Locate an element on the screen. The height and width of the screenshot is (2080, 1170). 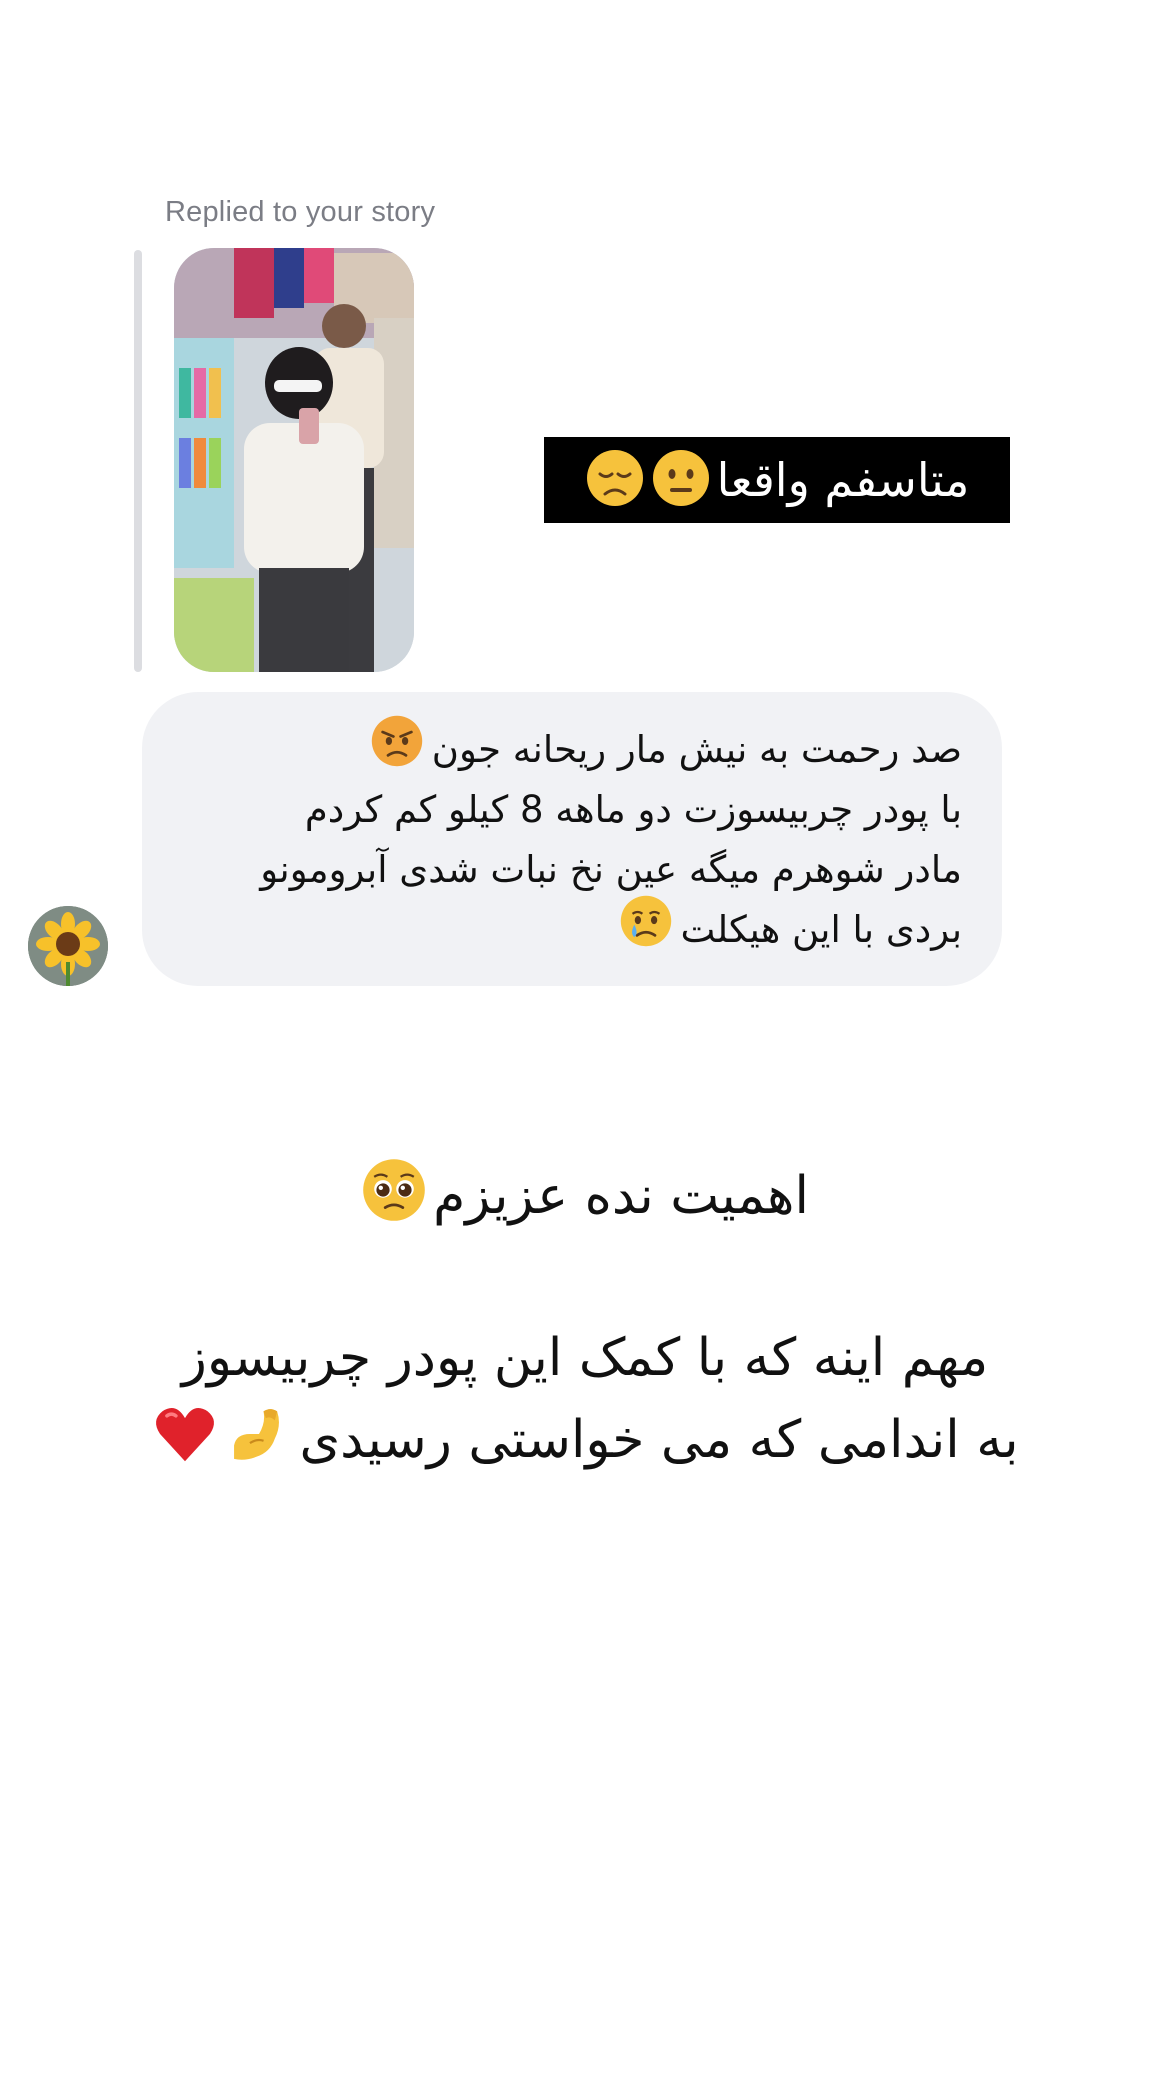
reply-label: Replied to your story is located at coordinates (300, 212).